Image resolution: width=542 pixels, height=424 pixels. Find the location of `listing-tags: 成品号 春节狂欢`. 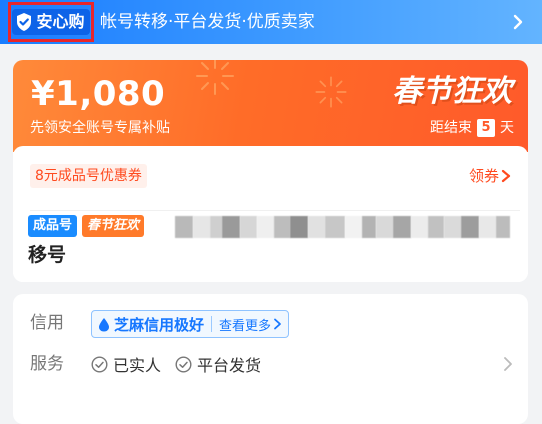

listing-tags: 成品号 春节狂欢 is located at coordinates (86, 226).